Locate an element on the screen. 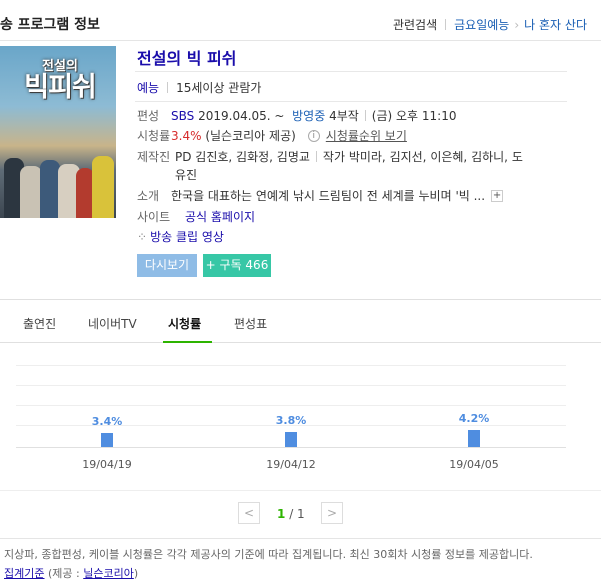 The image size is (601, 588). chevron-right-icon: > is located at coordinates (332, 513).